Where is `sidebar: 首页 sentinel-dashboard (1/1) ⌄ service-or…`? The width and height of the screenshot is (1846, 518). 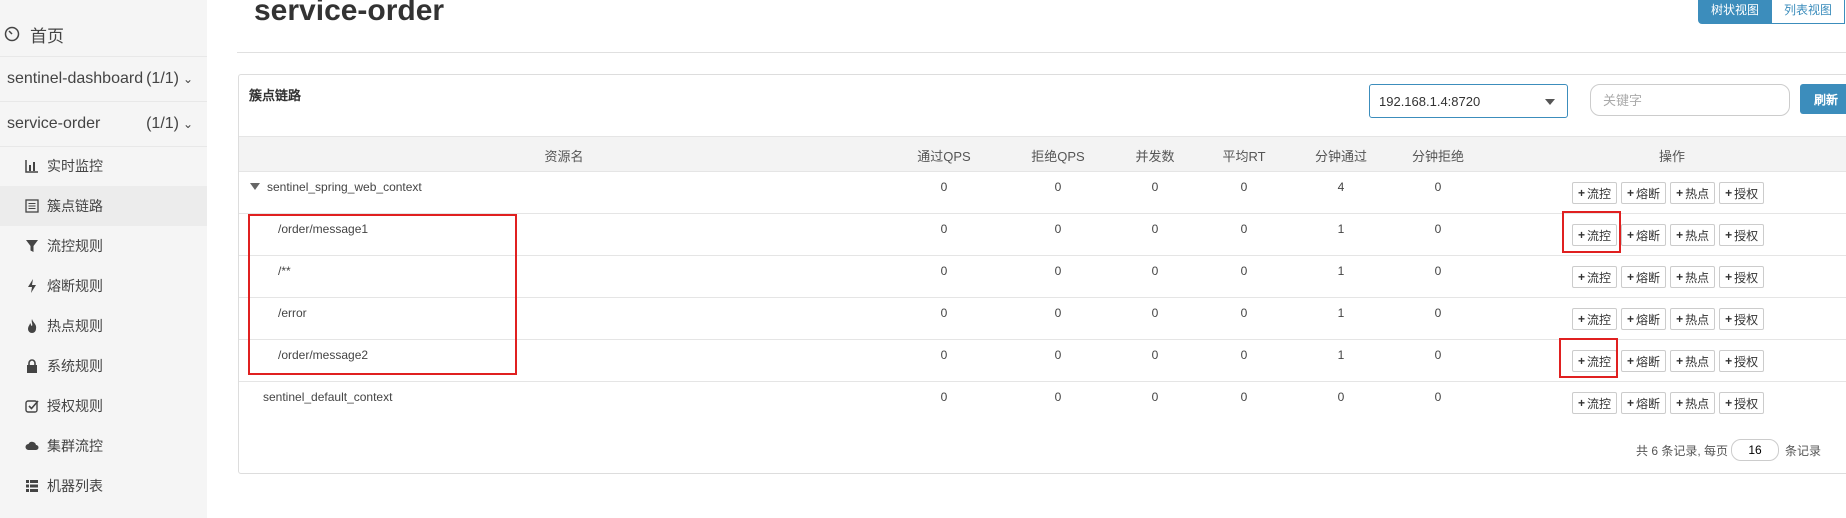
sidebar: 首页 sentinel-dashboard (1/1) ⌄ service-or… is located at coordinates (103, 259).